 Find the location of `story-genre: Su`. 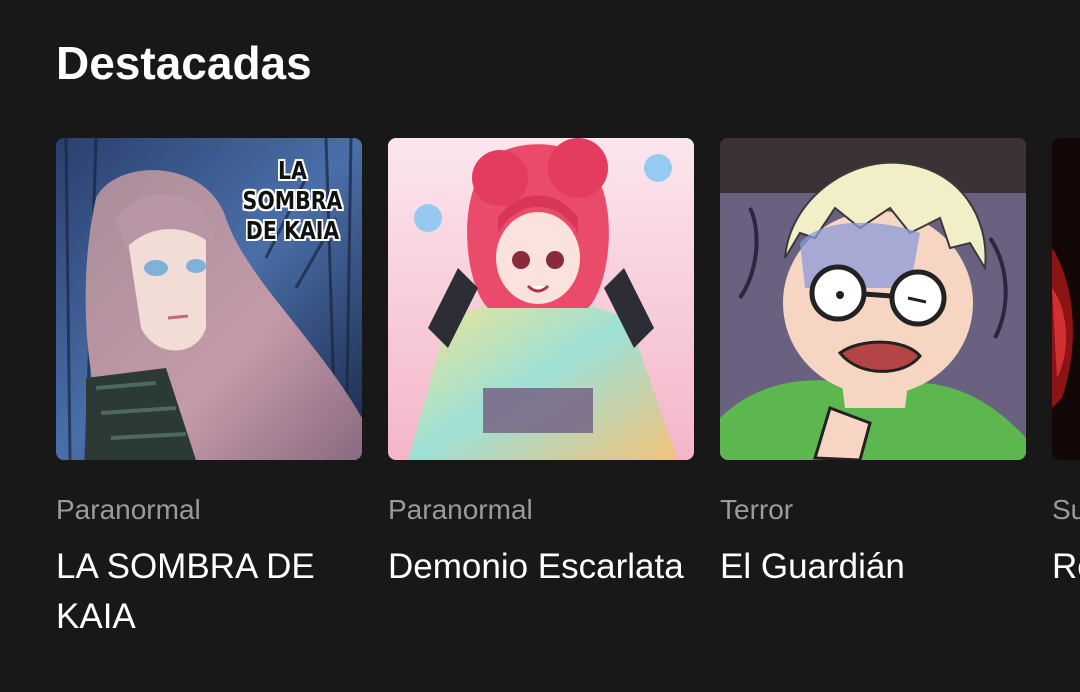

story-genre: Su is located at coordinates (1066, 509).